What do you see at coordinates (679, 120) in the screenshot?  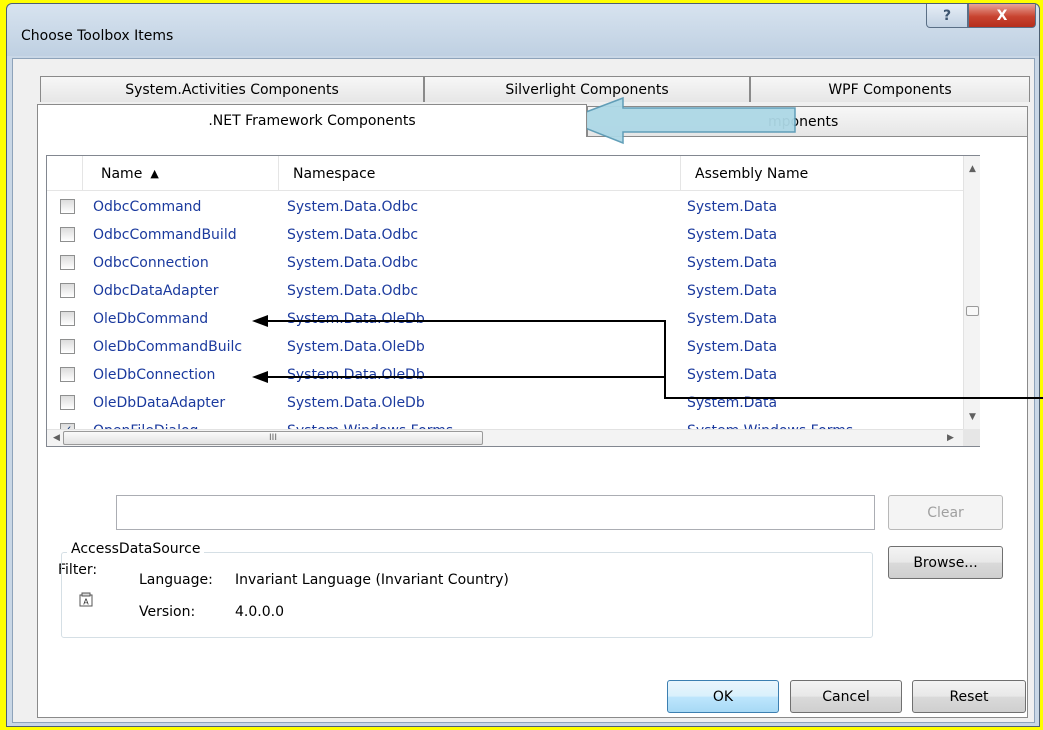 I see `annotation-arrow-big` at bounding box center [679, 120].